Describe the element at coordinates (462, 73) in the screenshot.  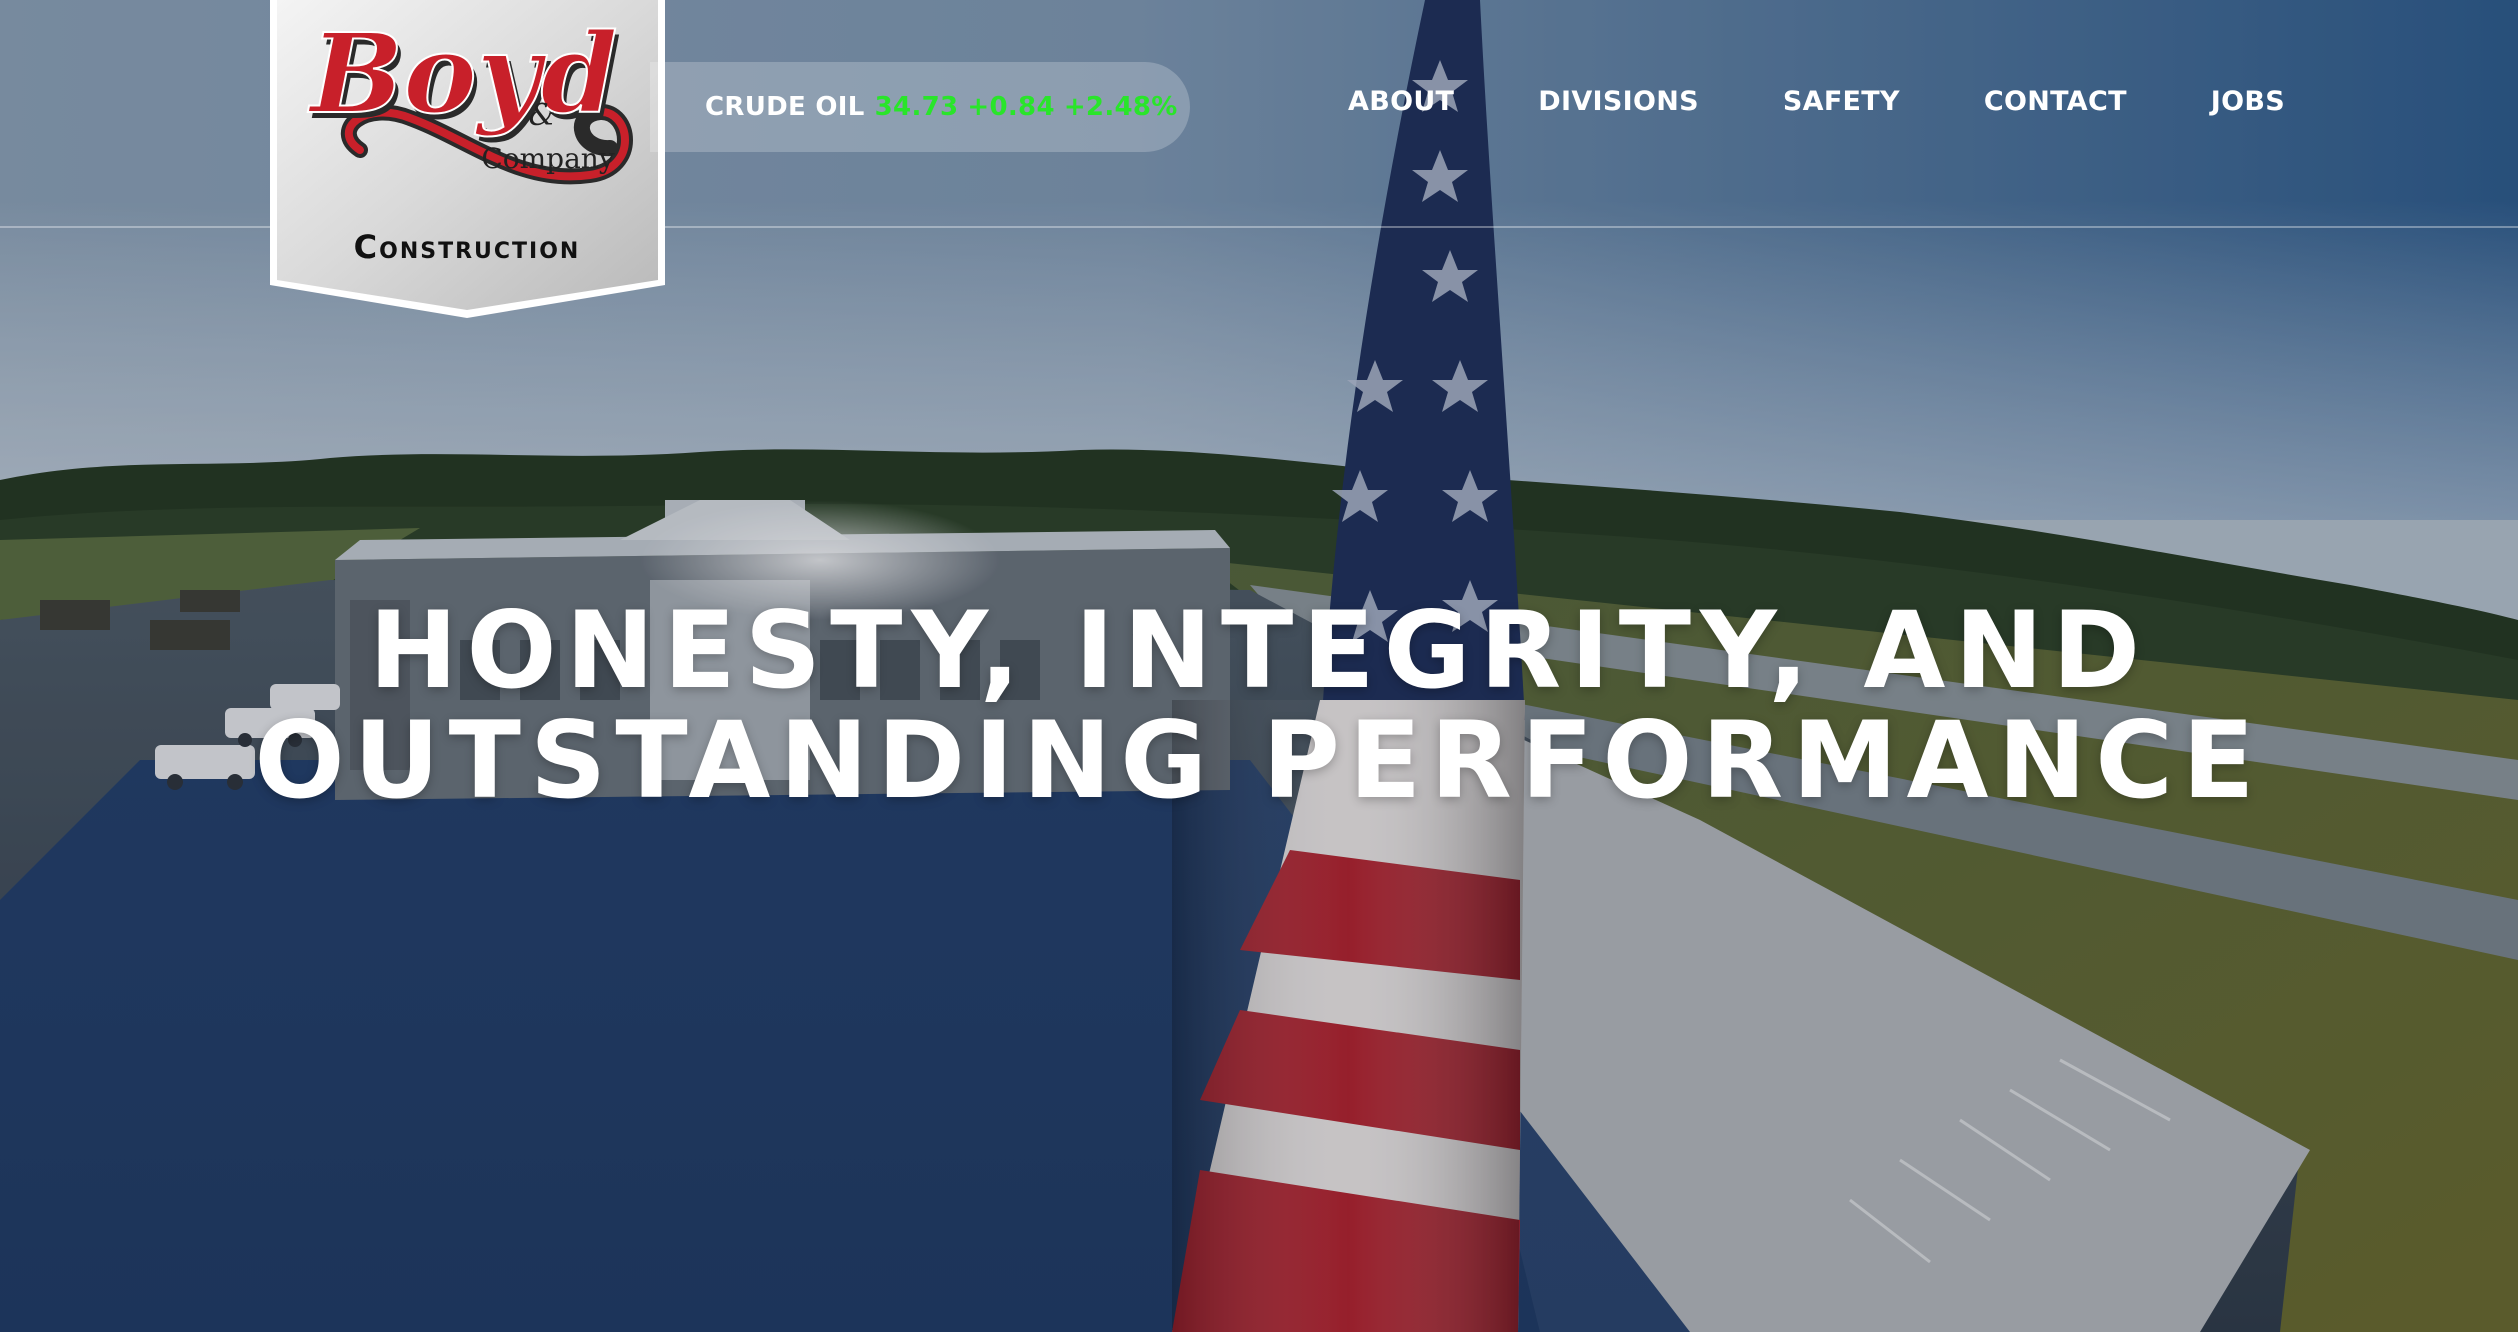
I see `svg-text: Boyd` at that location.